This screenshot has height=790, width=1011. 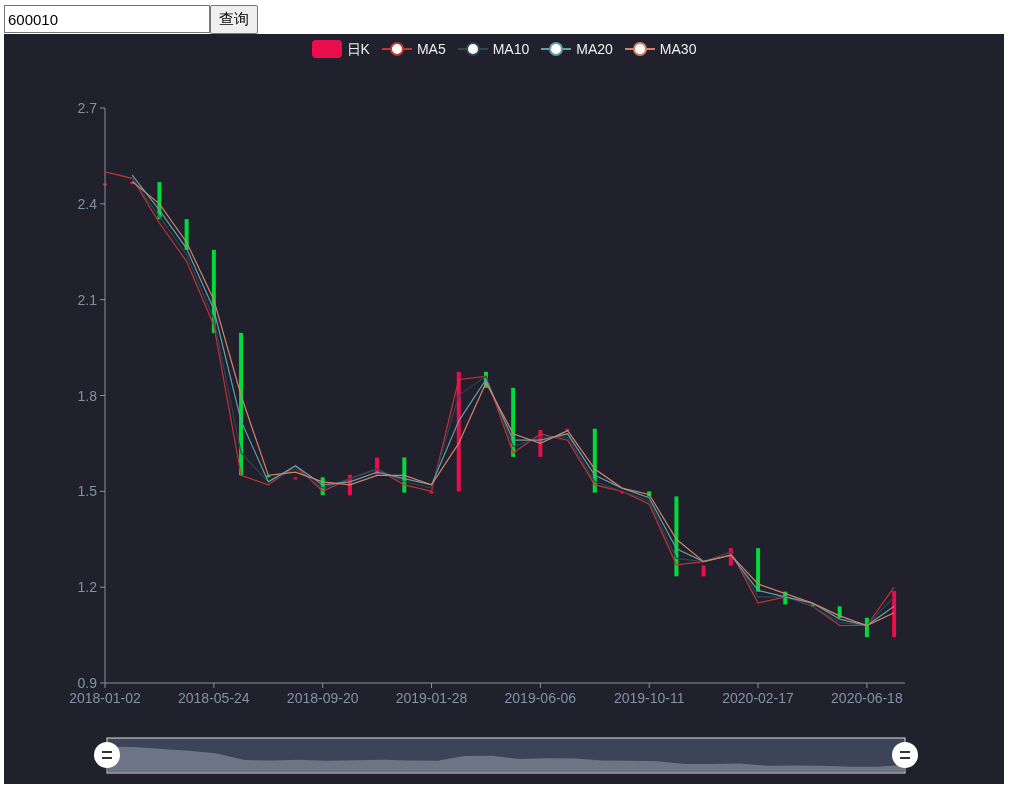 I want to click on axis-tick-label: 2018-01-02, so click(x=105, y=698).